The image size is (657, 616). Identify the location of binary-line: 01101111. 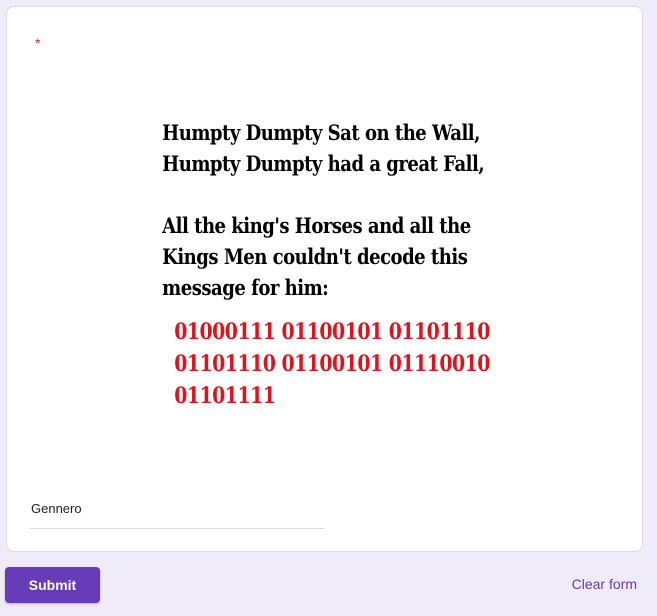
(225, 396).